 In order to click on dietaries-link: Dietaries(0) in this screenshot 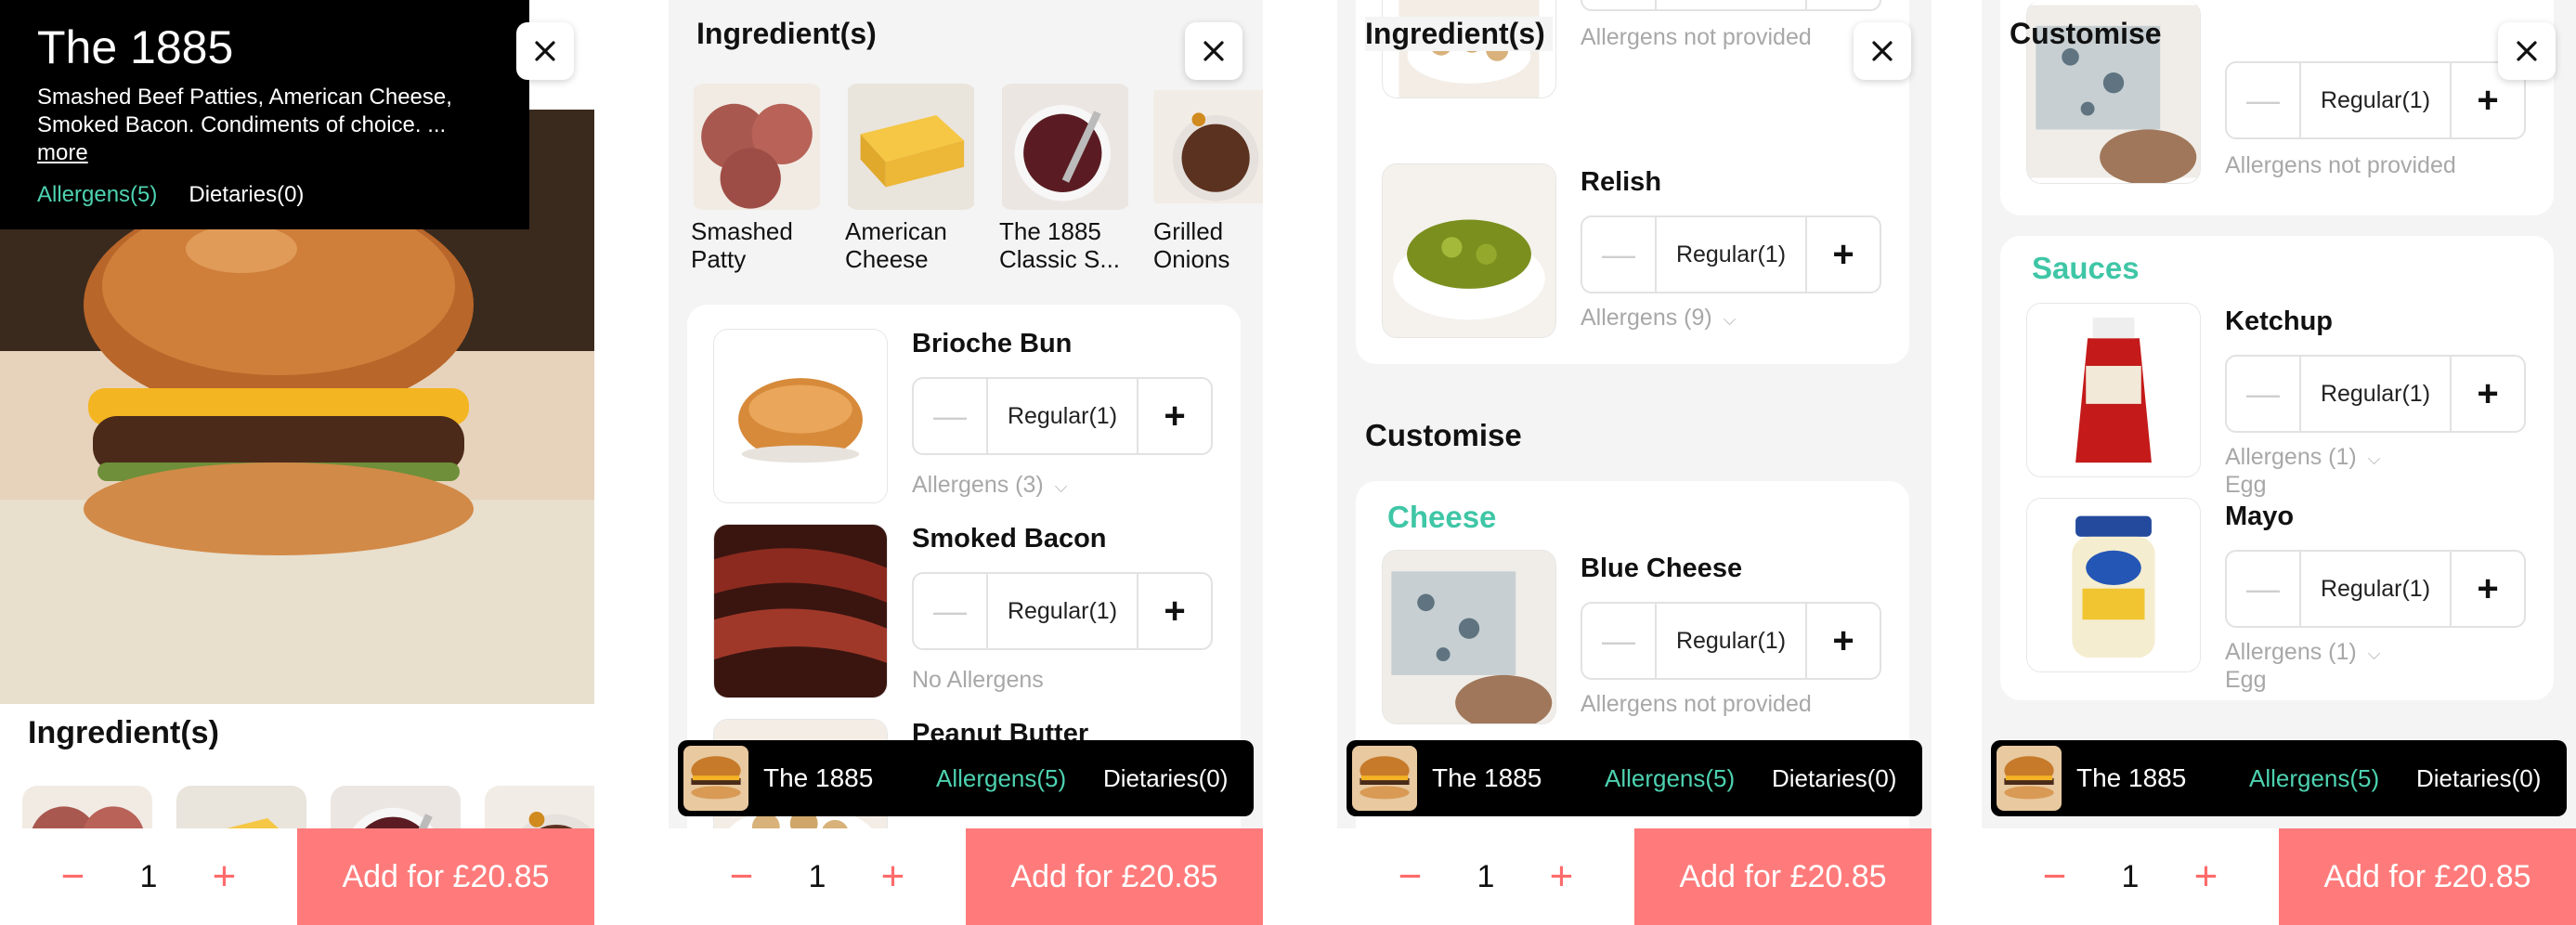, I will do `click(247, 195)`.